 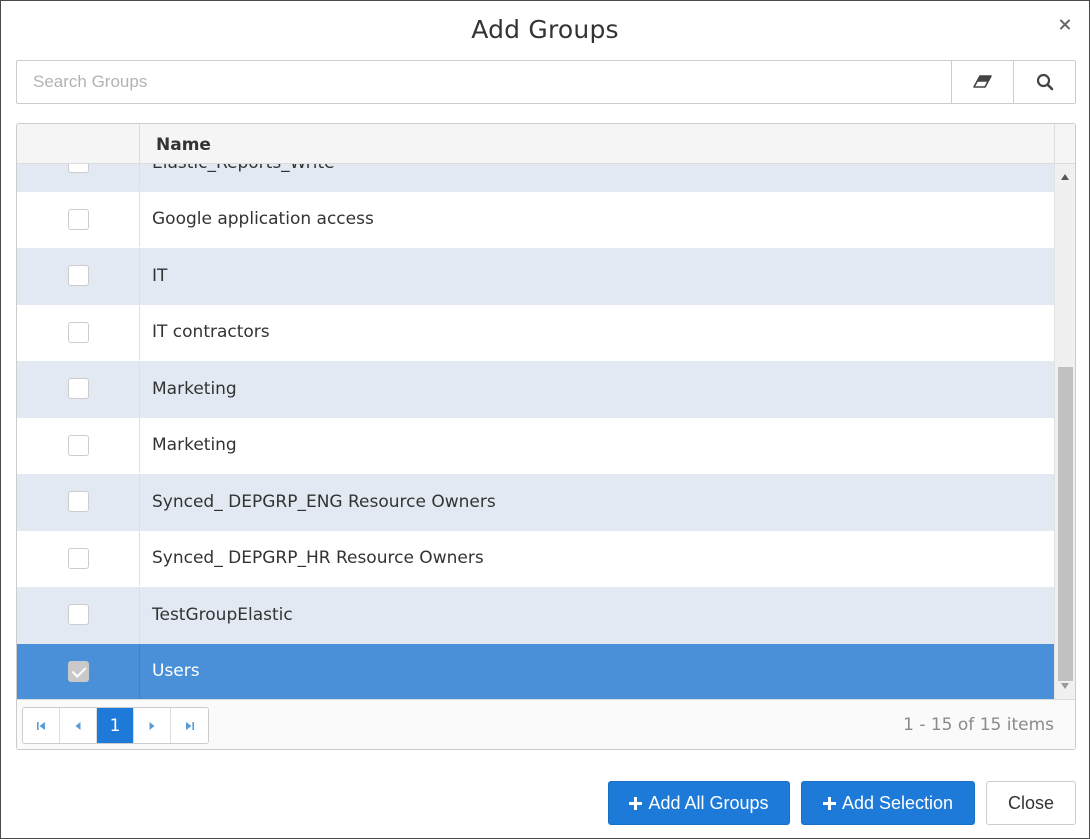 What do you see at coordinates (243, 177) in the screenshot?
I see `row-name: Elastic_Reports_Write` at bounding box center [243, 177].